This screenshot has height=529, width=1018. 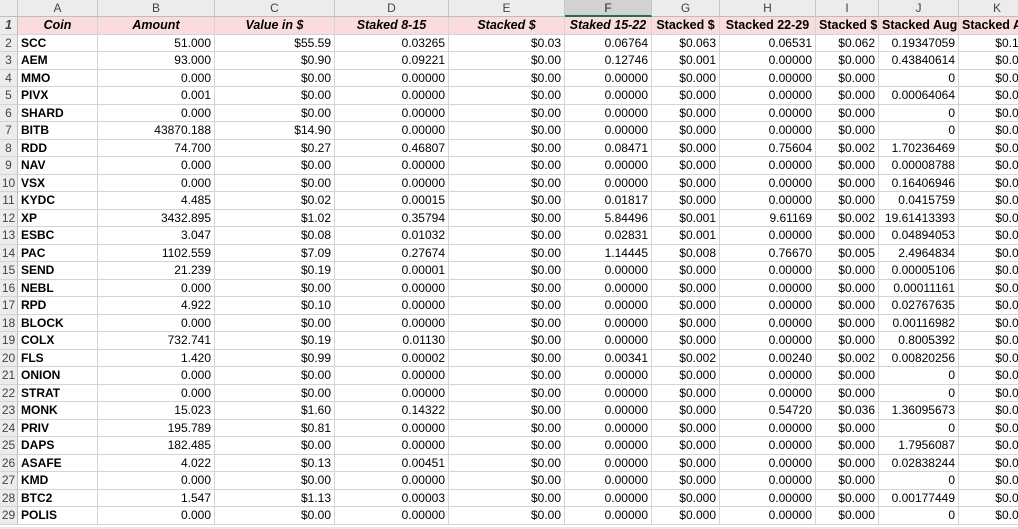 I want to click on column-header-h: H, so click(x=768, y=8).